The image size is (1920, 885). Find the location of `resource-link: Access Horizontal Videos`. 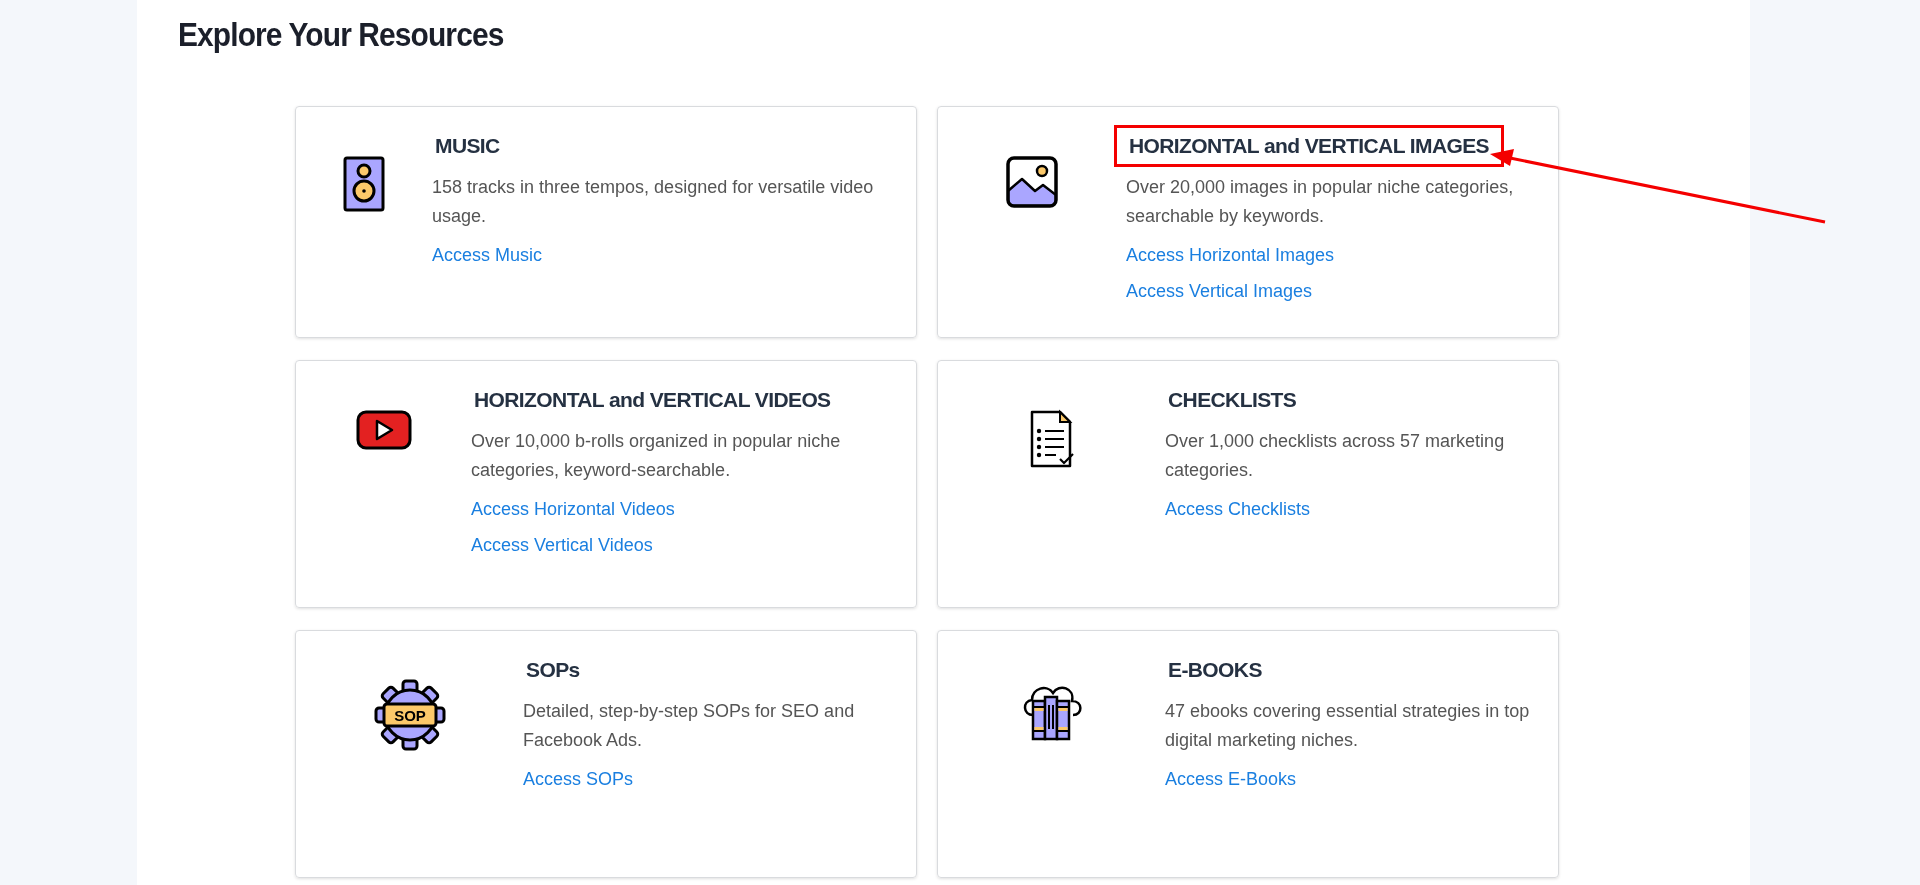

resource-link: Access Horizontal Videos is located at coordinates (573, 509).